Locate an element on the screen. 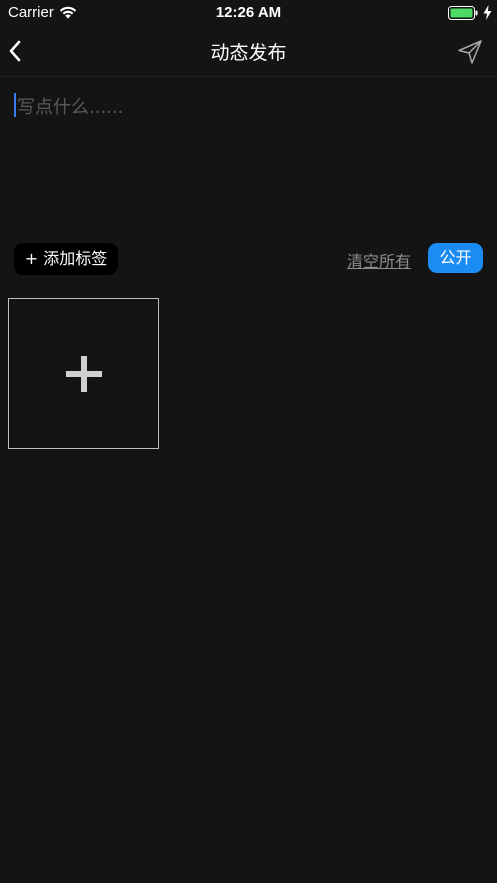 This screenshot has height=883, width=497. paper-plane-icon is located at coordinates (470, 52).